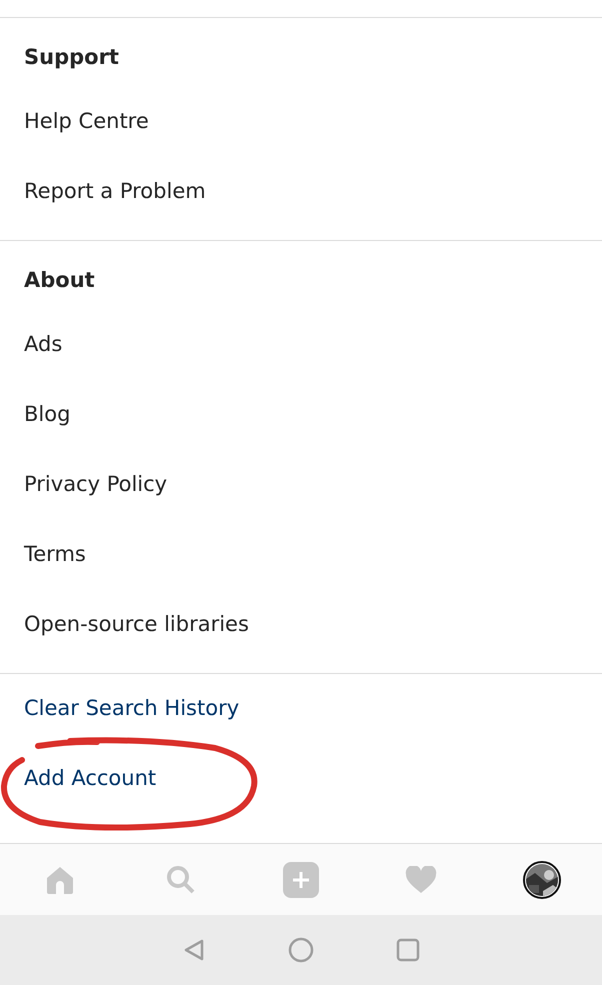 The image size is (602, 985). I want to click on menu-item: Privacy Policy, so click(96, 485).